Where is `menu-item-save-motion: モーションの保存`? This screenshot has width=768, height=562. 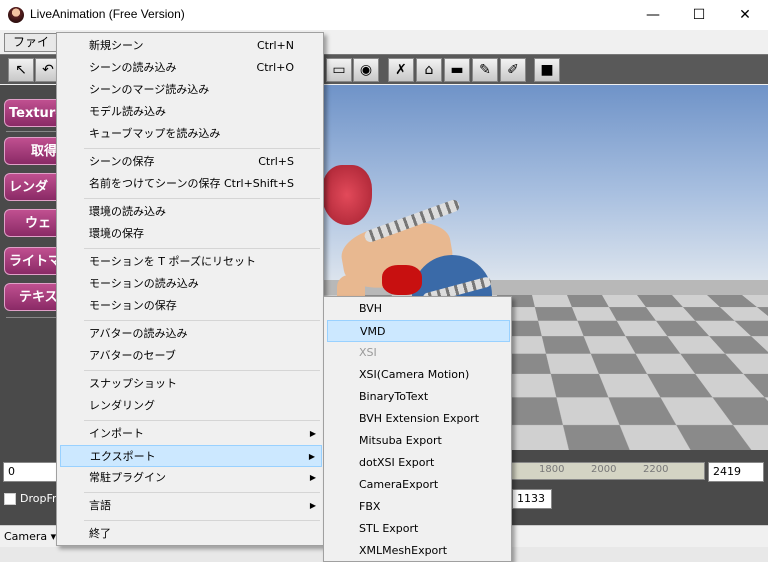
menu-item-save-motion: モーションの保存 is located at coordinates (191, 306).